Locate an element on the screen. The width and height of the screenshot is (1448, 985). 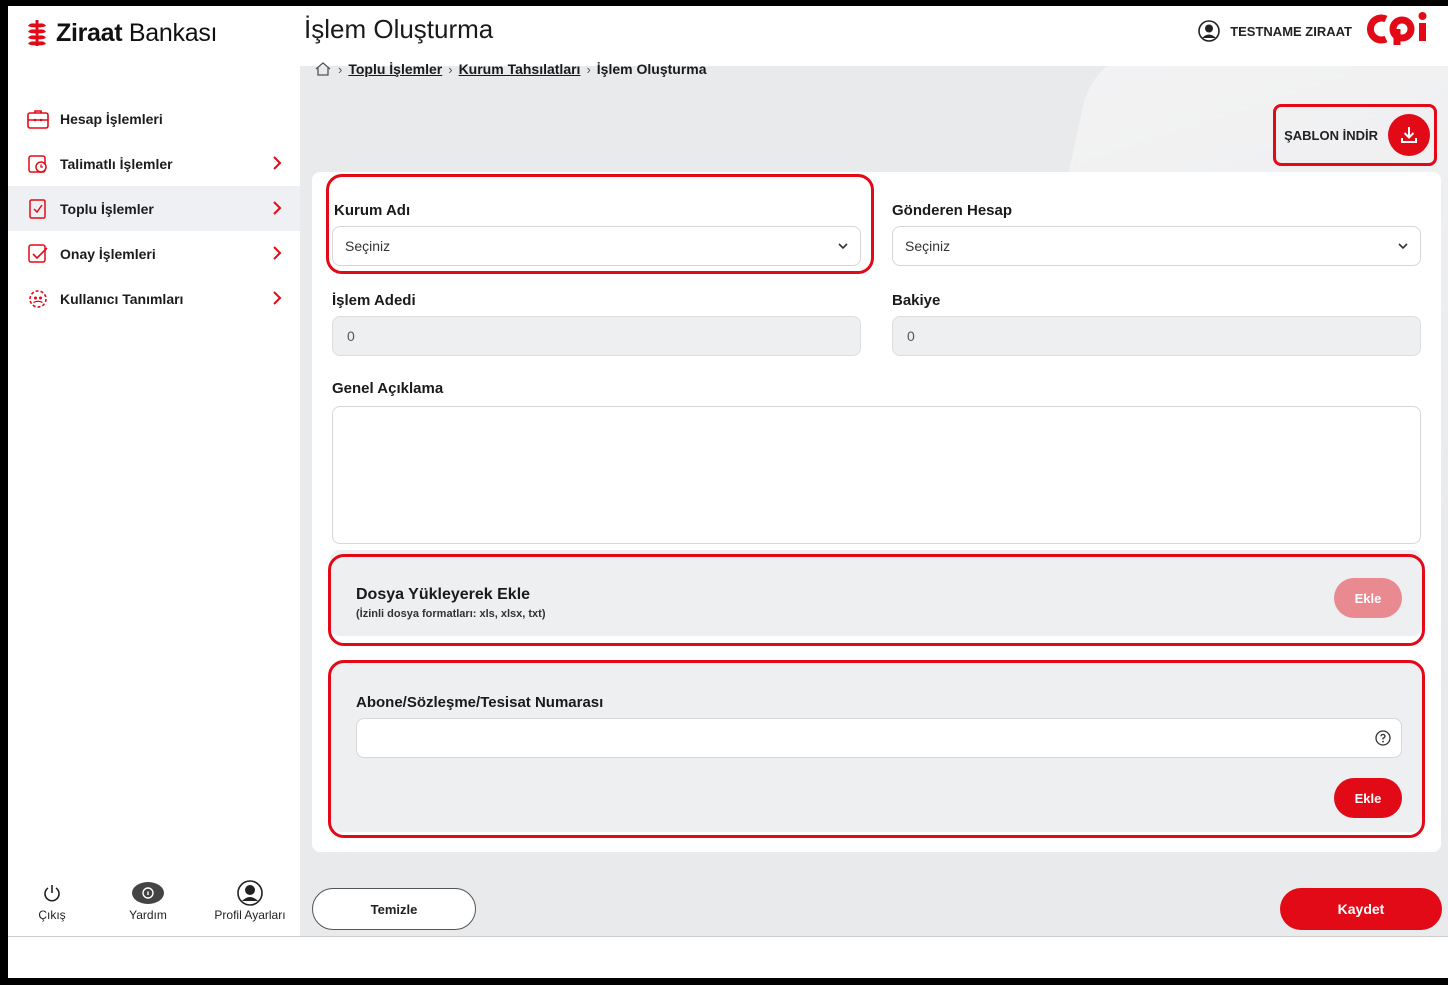
sidebar-item-label: Kullanıcı Tanımları is located at coordinates (122, 298).